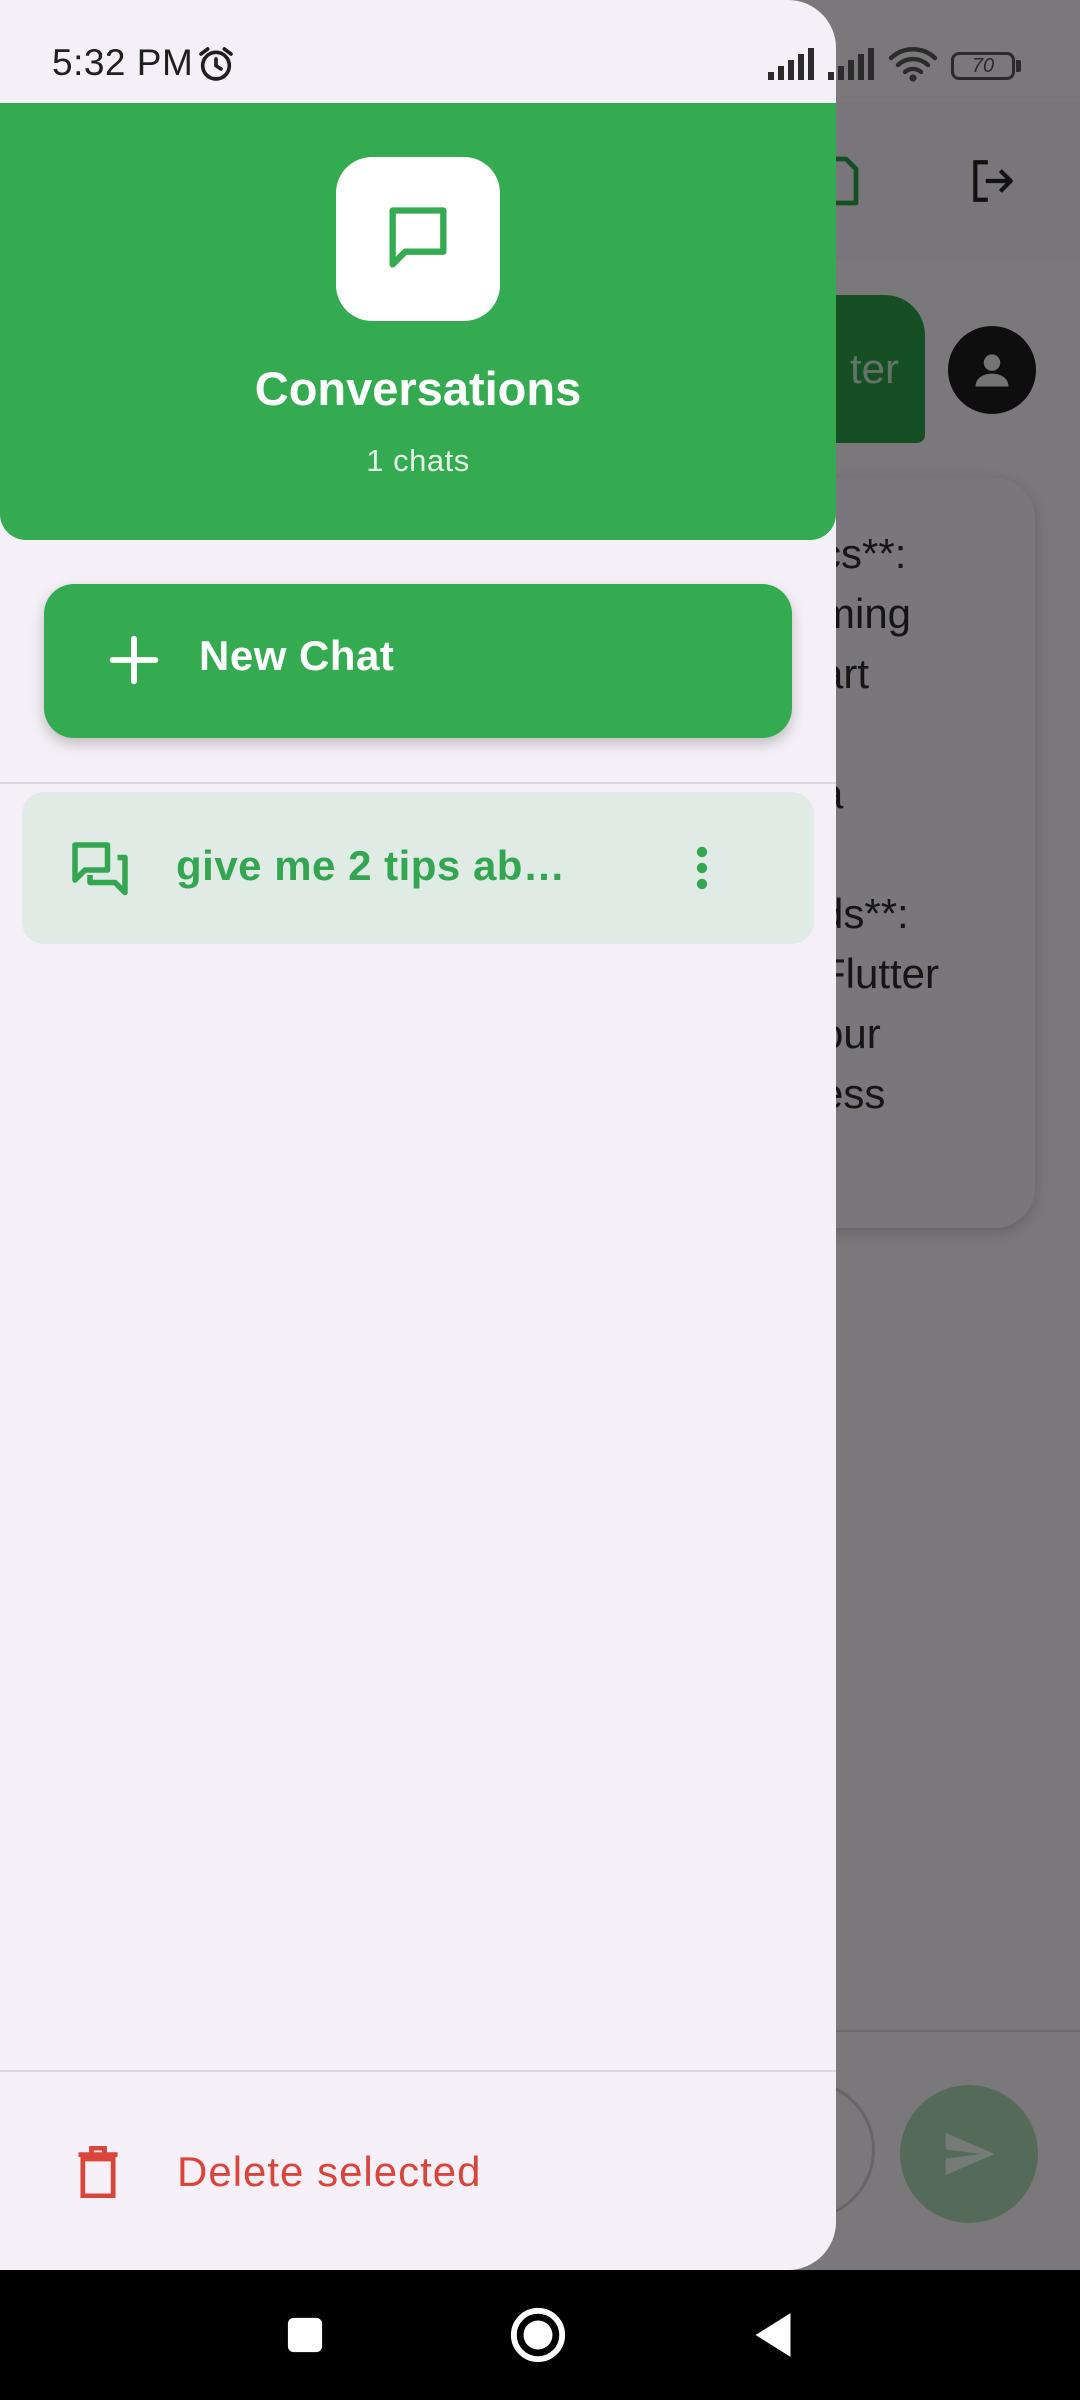 Image resolution: width=1080 pixels, height=2400 pixels. Describe the element at coordinates (418, 321) in the screenshot. I see `drawer-header: Conversations 1 chats` at that location.